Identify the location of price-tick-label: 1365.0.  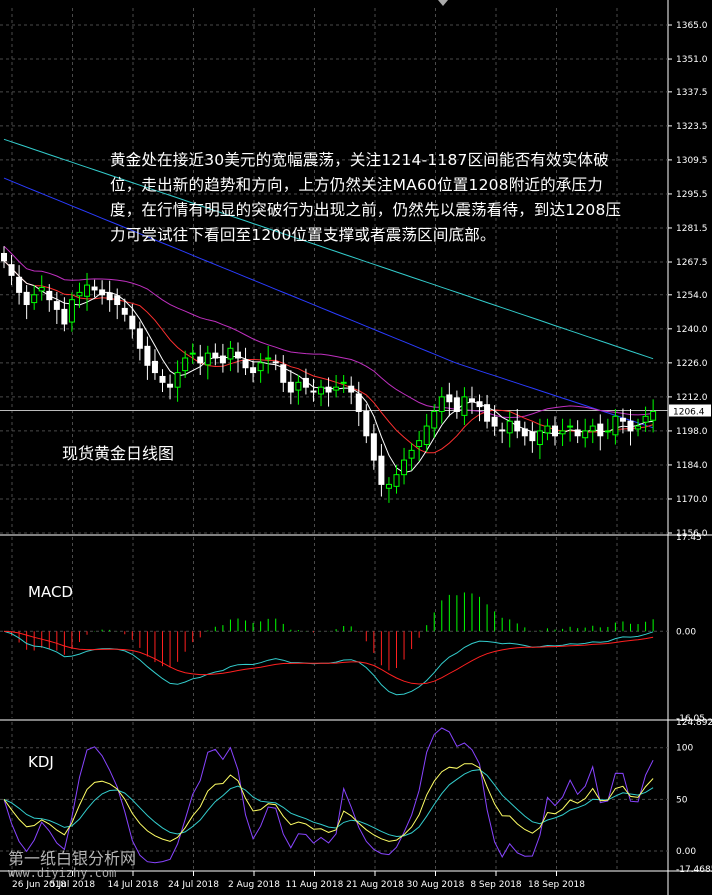
(692, 26).